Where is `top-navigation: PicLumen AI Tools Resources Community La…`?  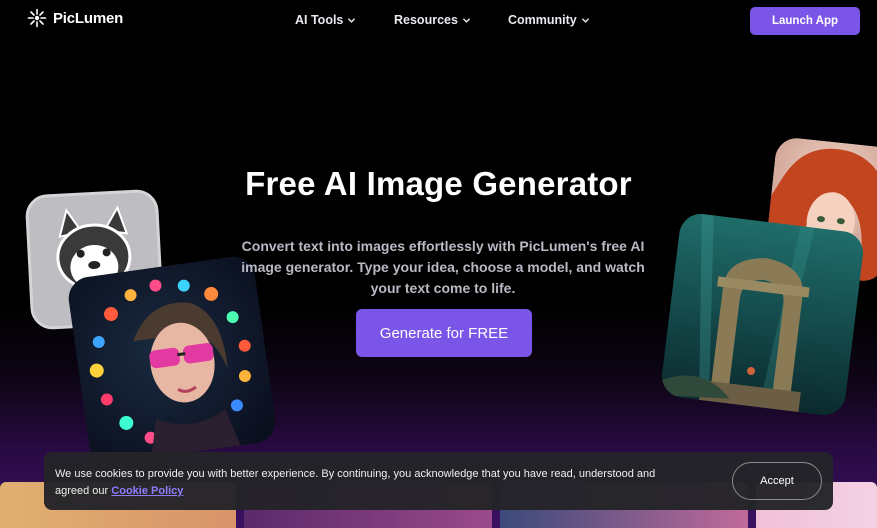 top-navigation: PicLumen AI Tools Resources Community La… is located at coordinates (438, 21).